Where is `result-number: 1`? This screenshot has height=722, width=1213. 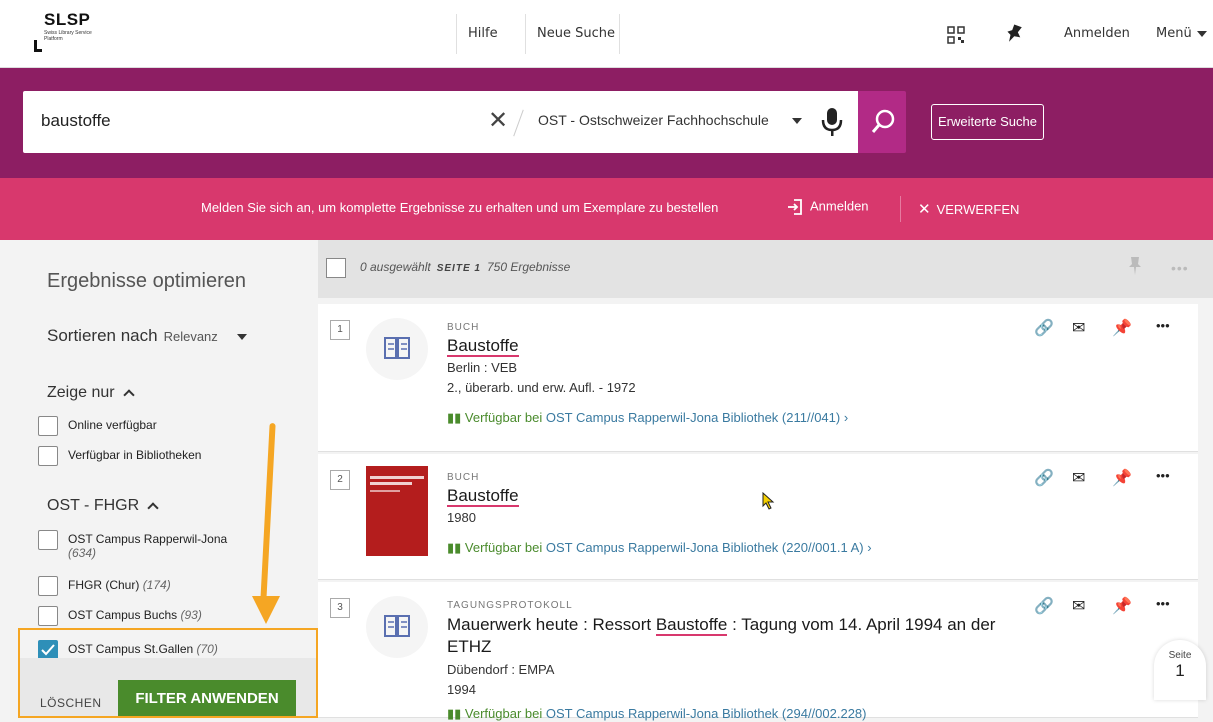
result-number: 1 is located at coordinates (340, 330).